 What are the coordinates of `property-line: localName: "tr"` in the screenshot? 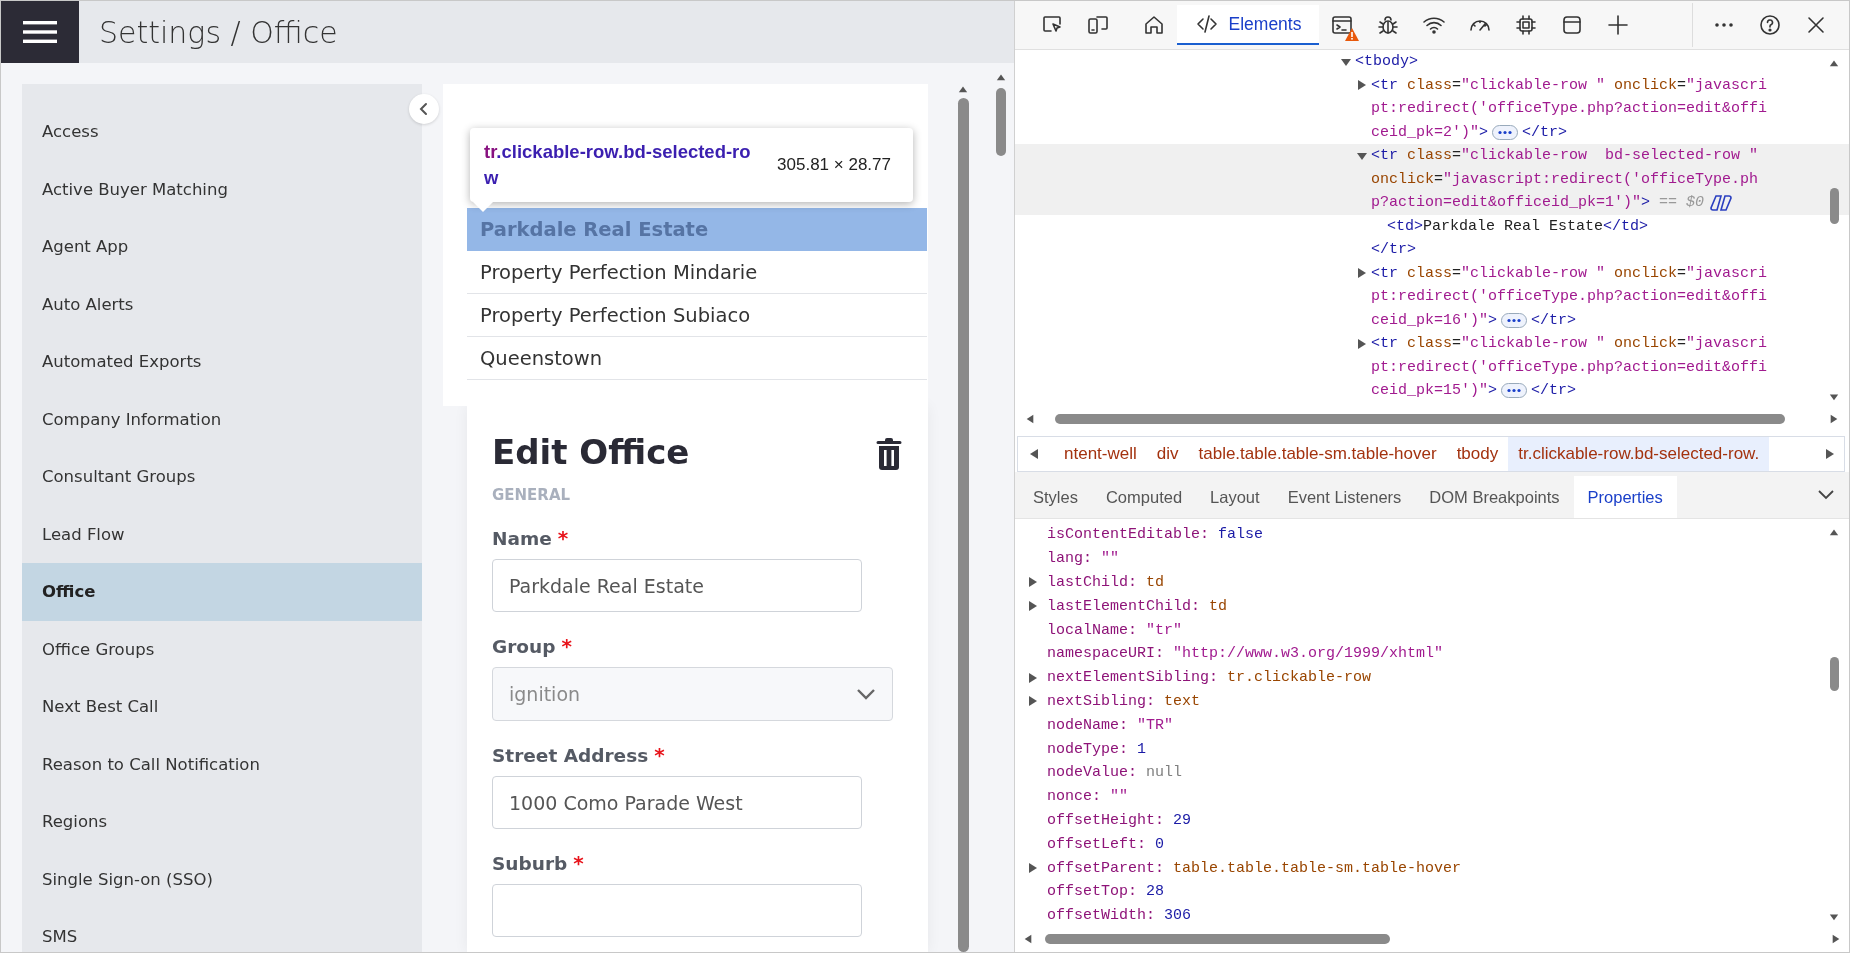 It's located at (1115, 630).